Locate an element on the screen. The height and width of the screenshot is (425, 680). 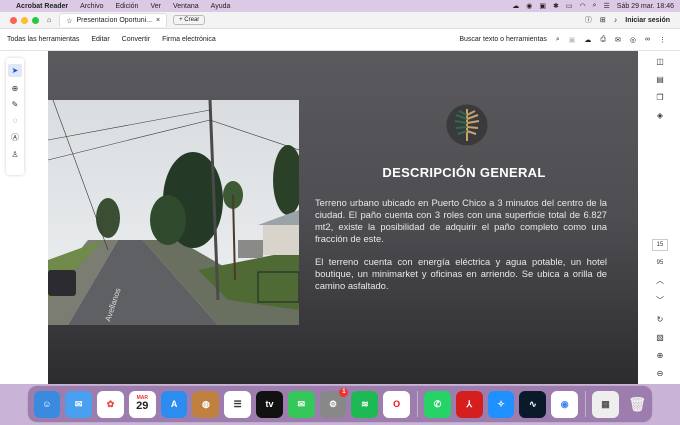
left-tool-rail: ➤ ⊕ ✎ ◌ Ⓐ ♙ is located at coordinates (15, 116).